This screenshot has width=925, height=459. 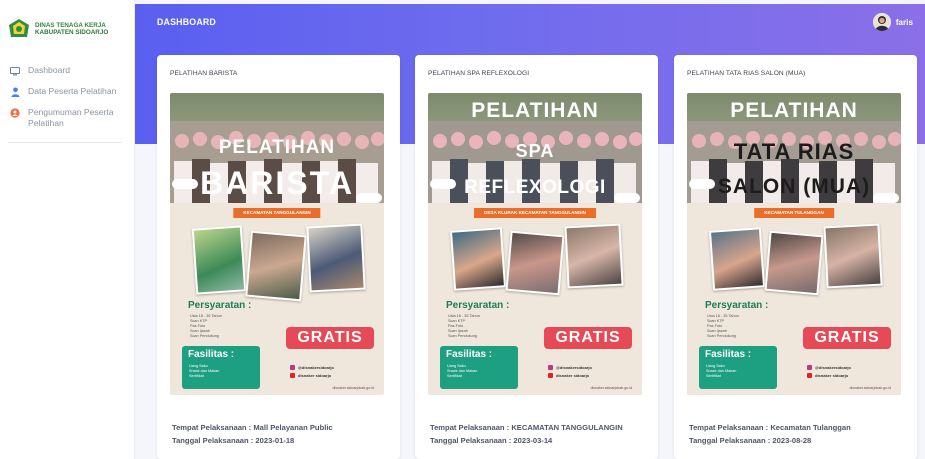 What do you see at coordinates (770, 427) in the screenshot?
I see `tempat-pelaksanaan: Tempat Pelaksanaan : Kecamatan Tulanggan` at bounding box center [770, 427].